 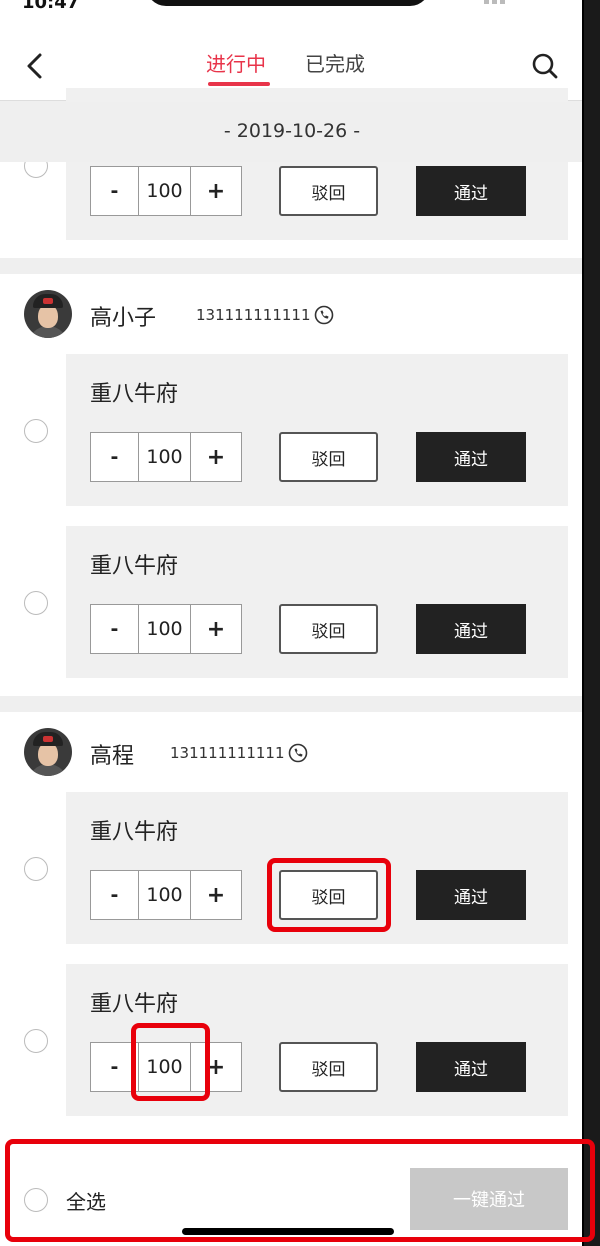 What do you see at coordinates (291, 1191) in the screenshot?
I see `bottom-action-bar: 全选 一键通过` at bounding box center [291, 1191].